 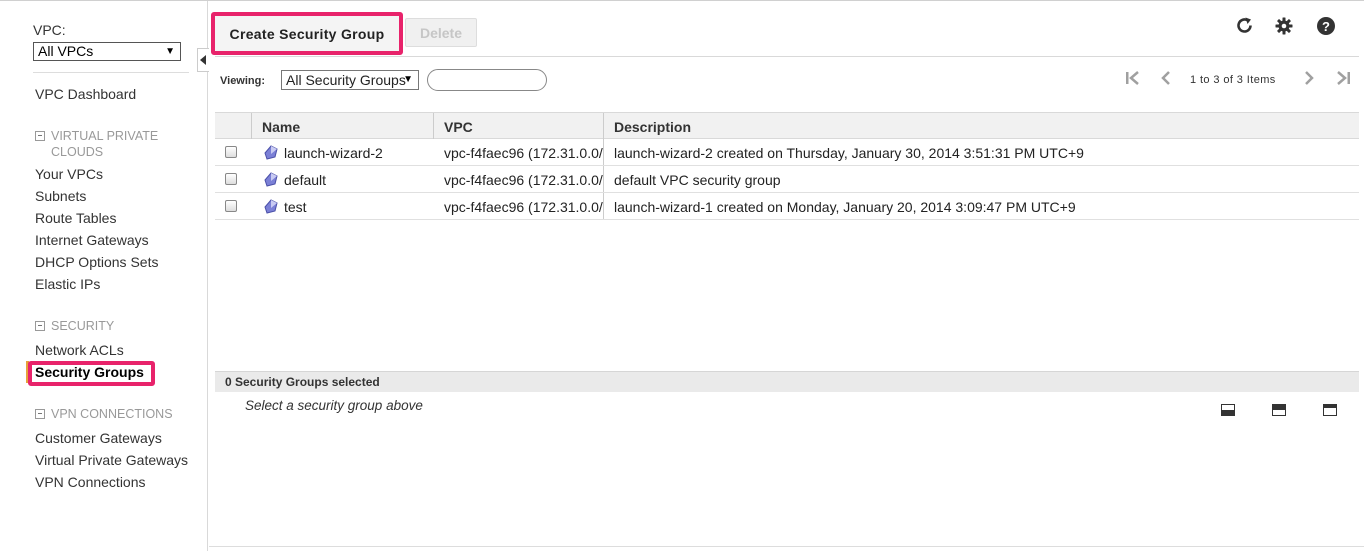 I want to click on sidebar-item-internet-gateways: Internet Gateways, so click(x=92, y=240).